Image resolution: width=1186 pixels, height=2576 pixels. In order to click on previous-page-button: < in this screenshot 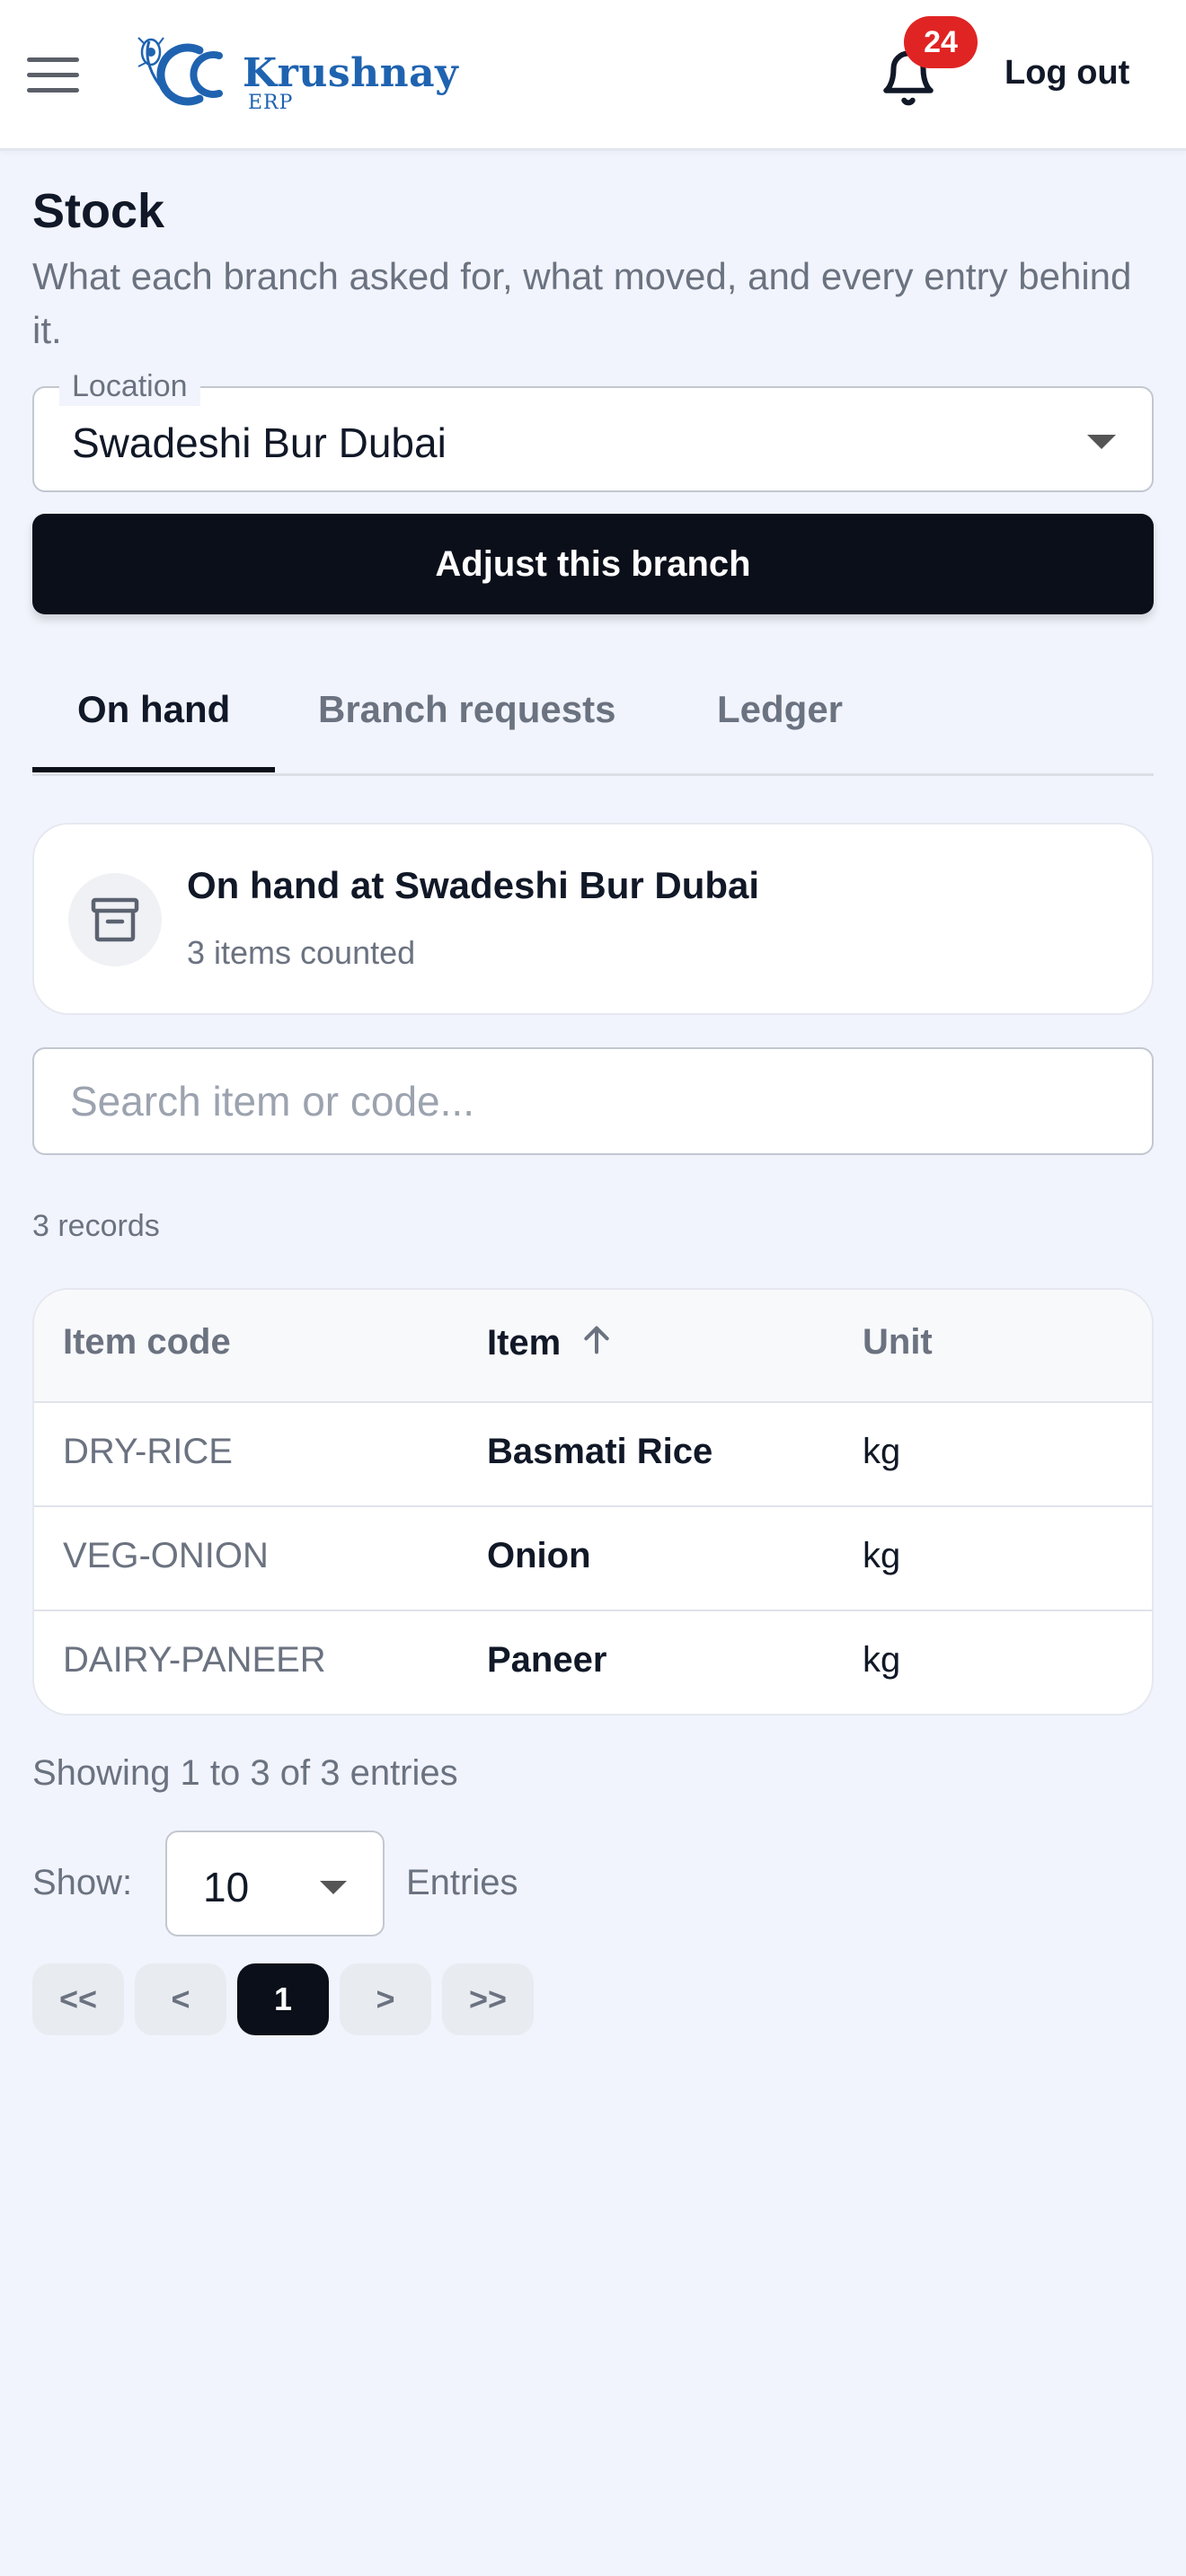, I will do `click(180, 1999)`.